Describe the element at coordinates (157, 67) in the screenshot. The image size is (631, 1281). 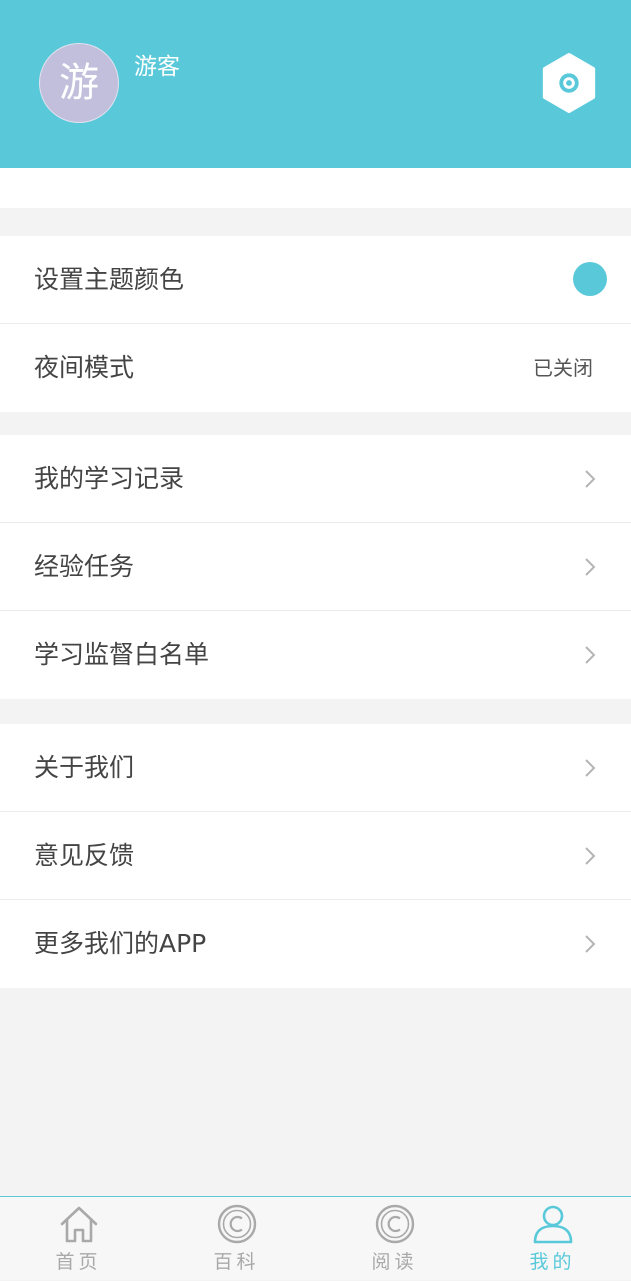
I see `username: 游客` at that location.